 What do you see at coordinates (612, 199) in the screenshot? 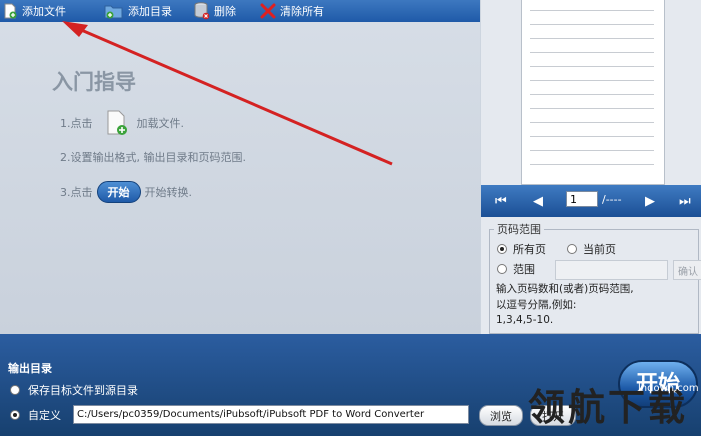
I see `page-total: /----` at bounding box center [612, 199].